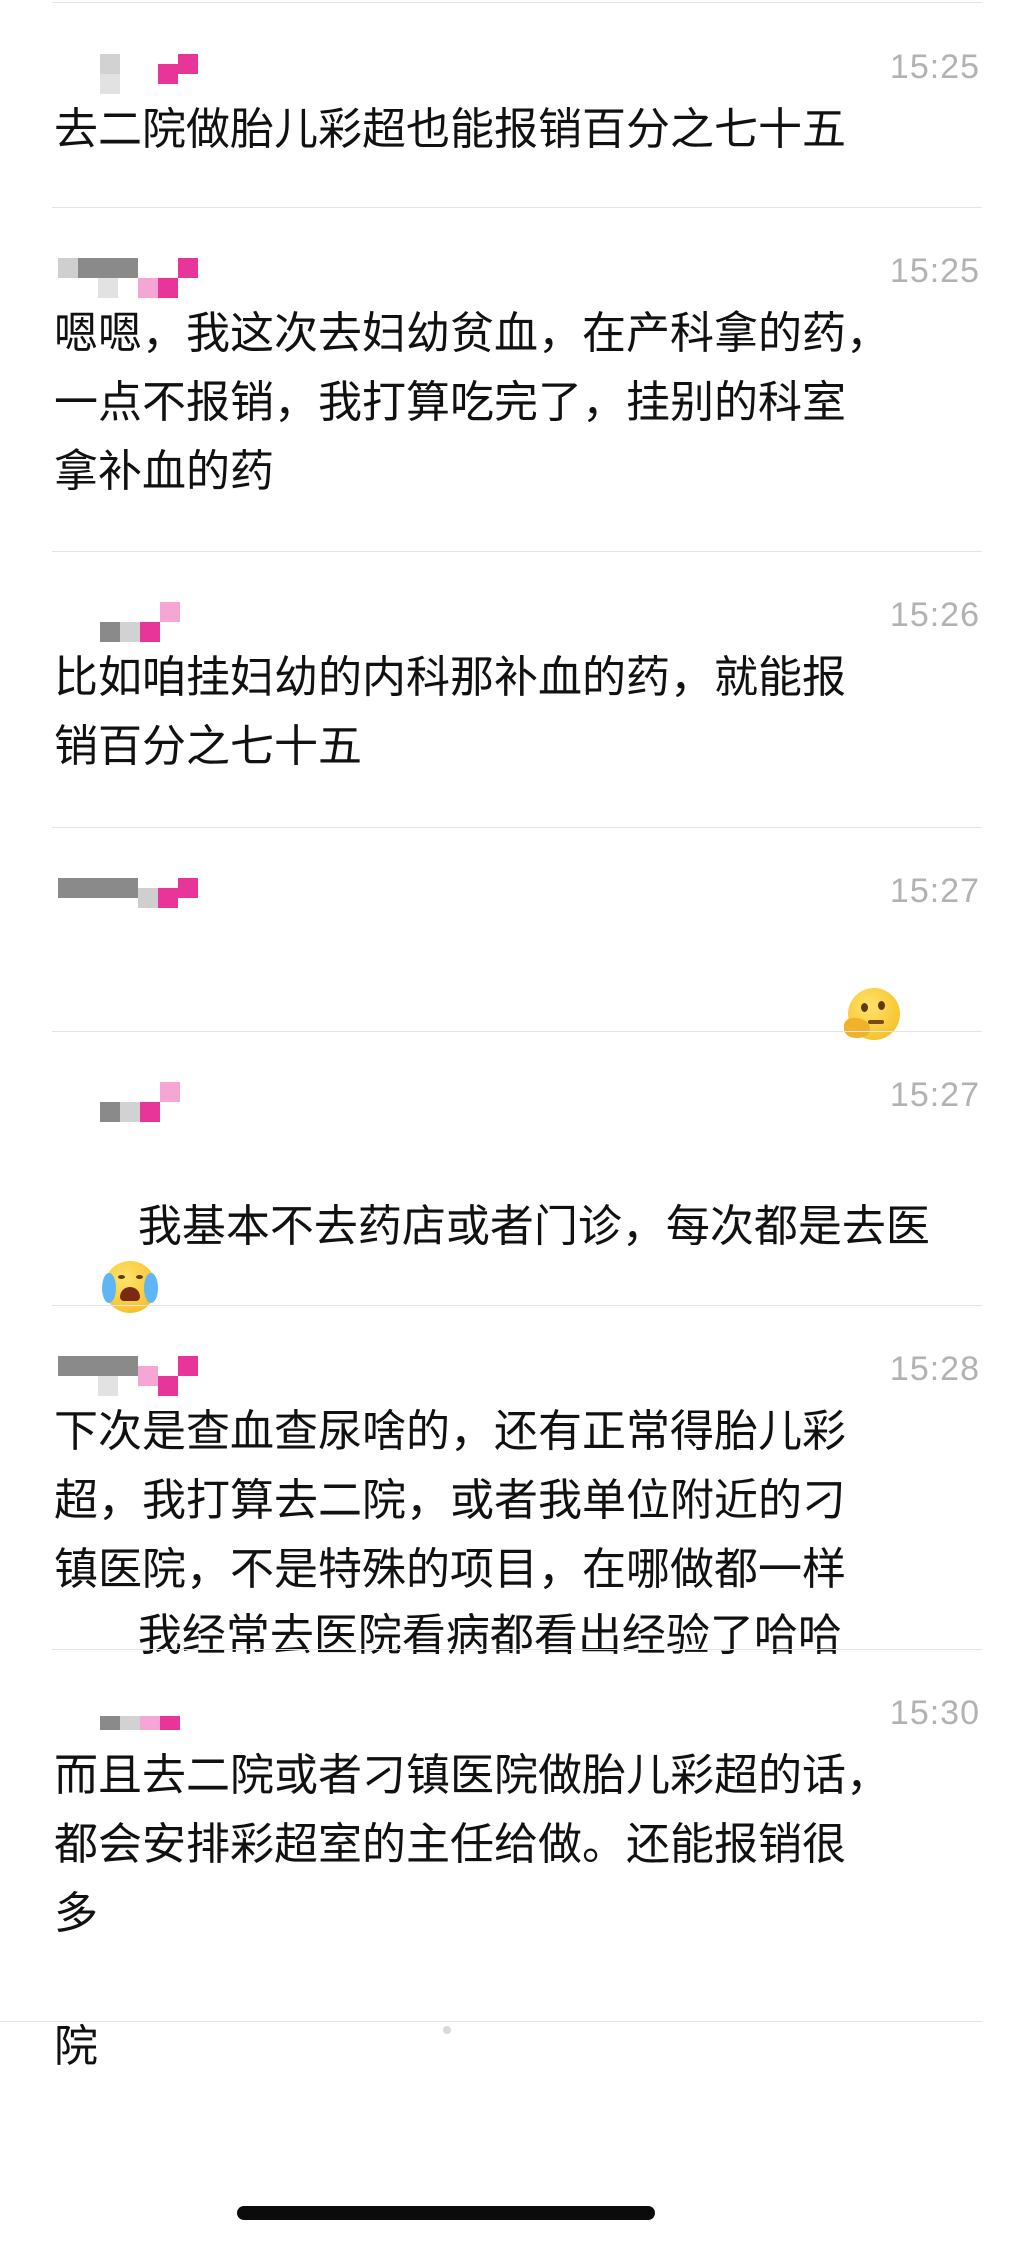 The image size is (1030, 2246). Describe the element at coordinates (871, 1014) in the screenshot. I see `thinking-face-emoji` at that location.